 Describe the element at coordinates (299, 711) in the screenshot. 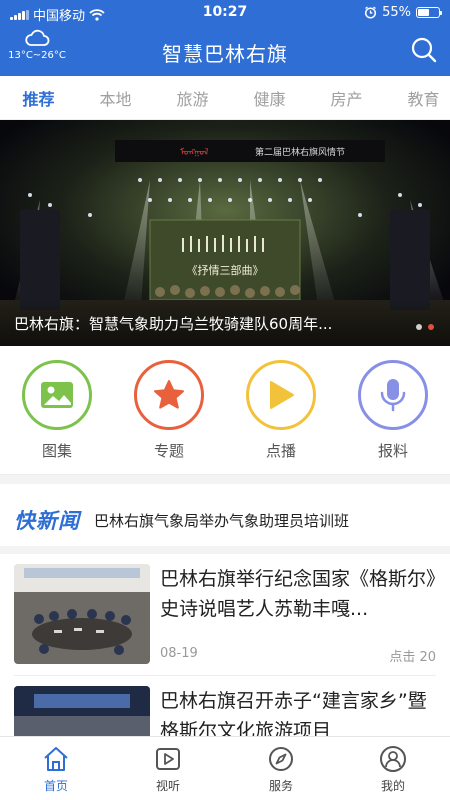

I see `news-title: 巴林右旗召开赤子“建言家乡”暨格斯尔文化旅游项目` at that location.